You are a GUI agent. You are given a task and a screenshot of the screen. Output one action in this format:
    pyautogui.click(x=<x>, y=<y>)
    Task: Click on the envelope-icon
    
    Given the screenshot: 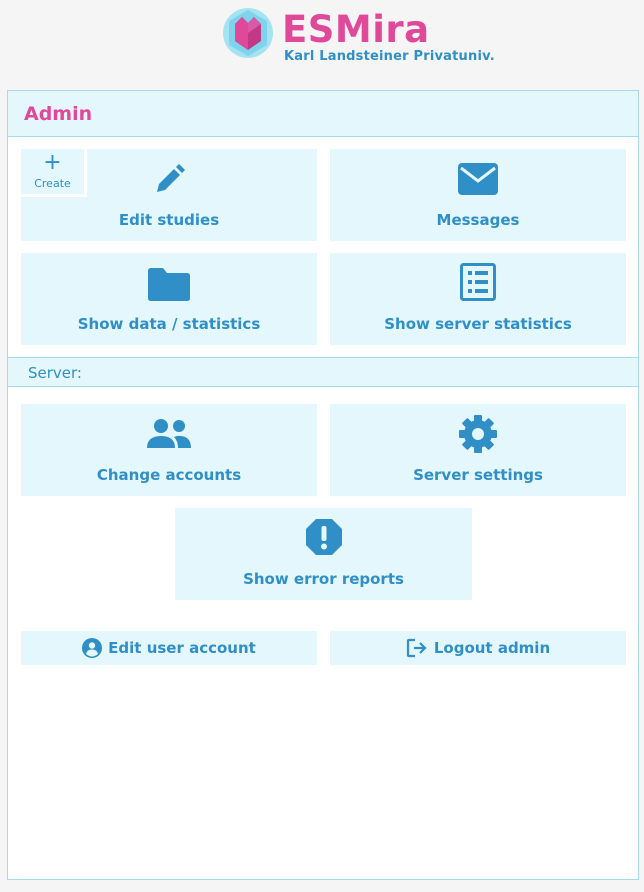 What is the action you would take?
    pyautogui.click(x=478, y=179)
    